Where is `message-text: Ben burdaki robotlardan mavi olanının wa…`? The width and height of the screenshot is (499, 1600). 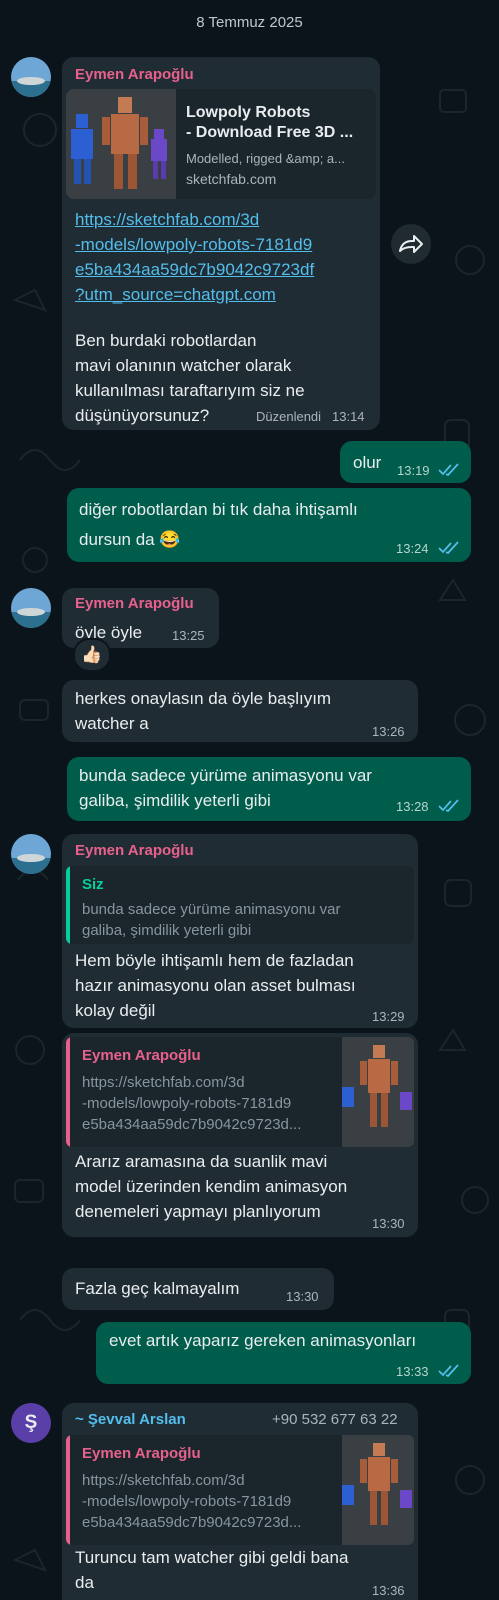 message-text: Ben burdaki robotlardan mavi olanının wa… is located at coordinates (190, 378).